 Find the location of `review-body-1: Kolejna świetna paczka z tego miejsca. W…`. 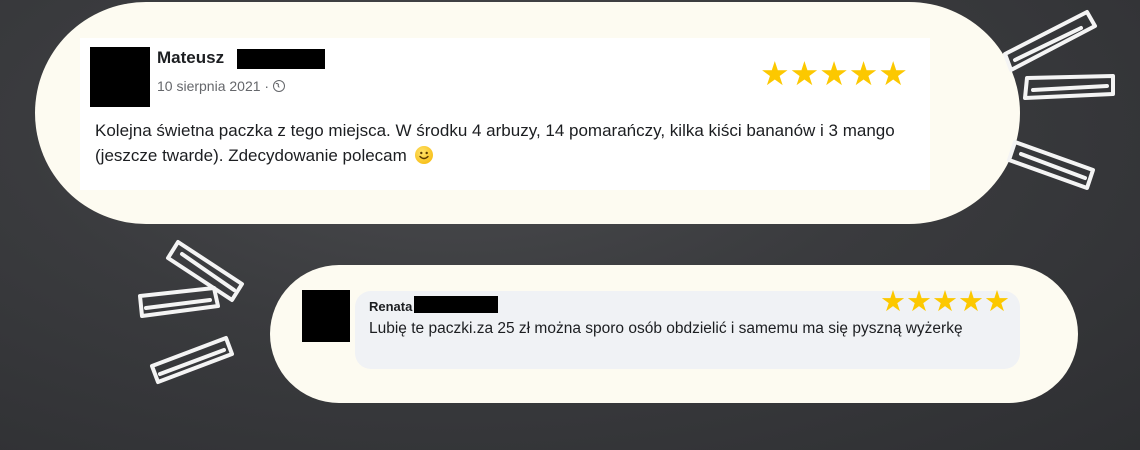

review-body-1: Kolejna świetna paczka z tego miejsca. W… is located at coordinates (495, 143).